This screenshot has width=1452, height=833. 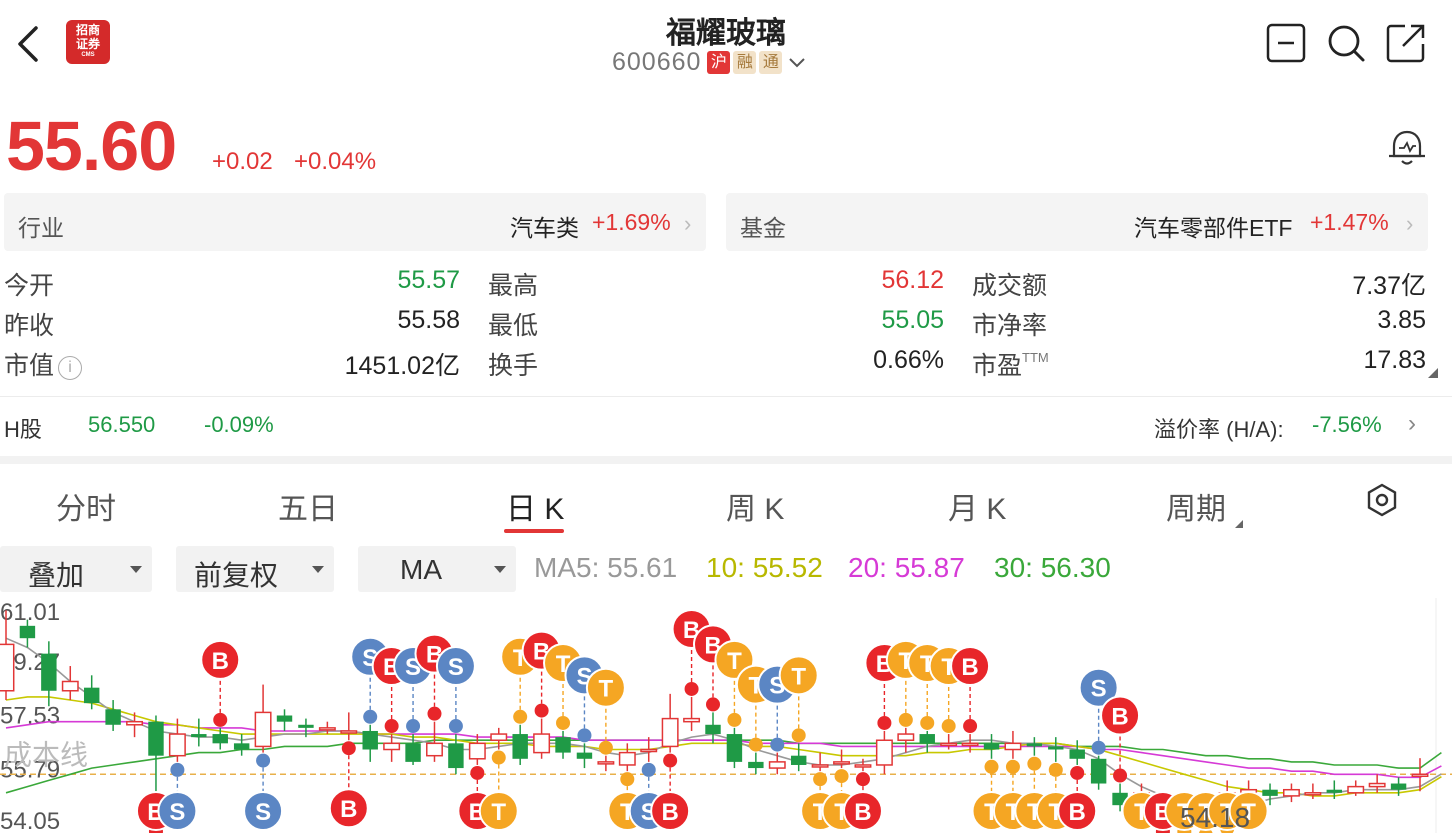 I want to click on tab-intraday: 分时, so click(x=86, y=506).